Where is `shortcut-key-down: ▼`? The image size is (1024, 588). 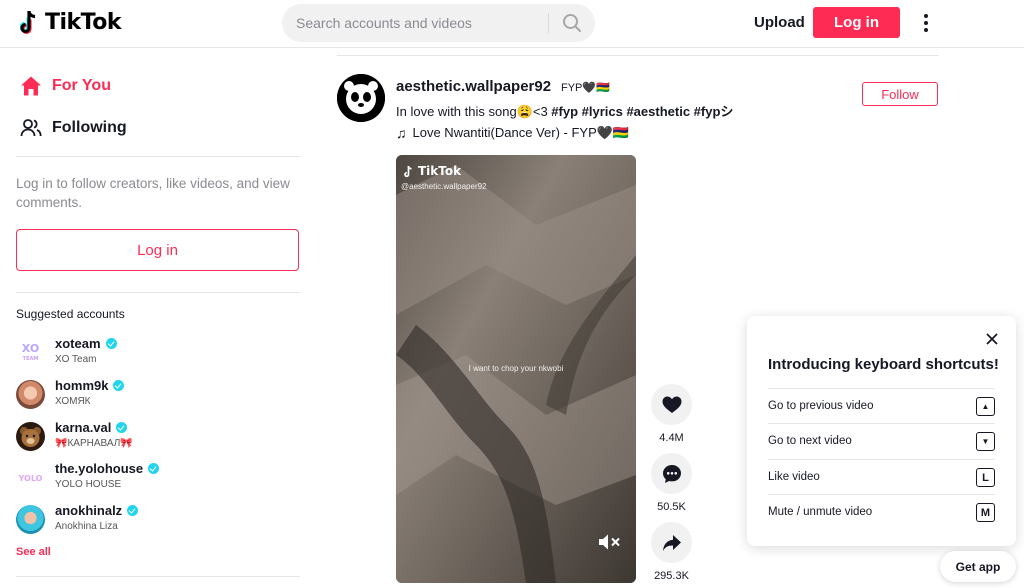 shortcut-key-down: ▼ is located at coordinates (985, 441).